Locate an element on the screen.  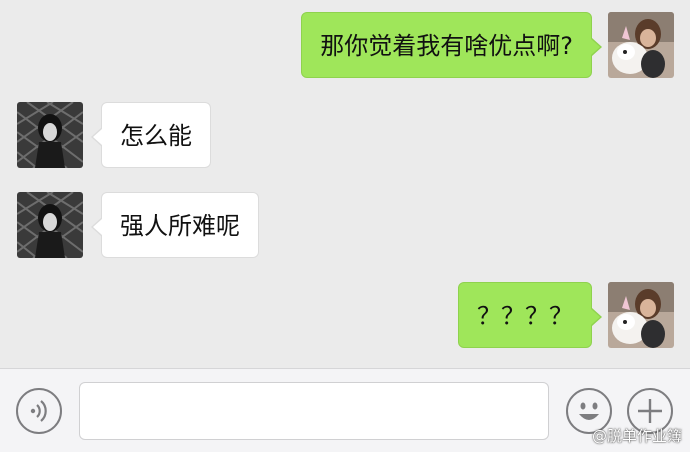
message-text-4: ？？？？ is located at coordinates (525, 316).